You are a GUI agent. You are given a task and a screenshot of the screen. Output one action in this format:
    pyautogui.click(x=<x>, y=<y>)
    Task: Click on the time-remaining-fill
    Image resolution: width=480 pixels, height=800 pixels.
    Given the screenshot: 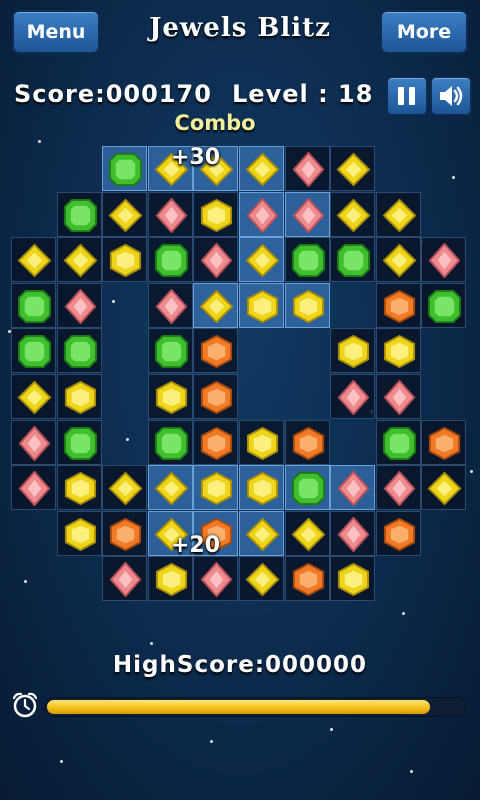 What is the action you would take?
    pyautogui.click(x=238, y=707)
    